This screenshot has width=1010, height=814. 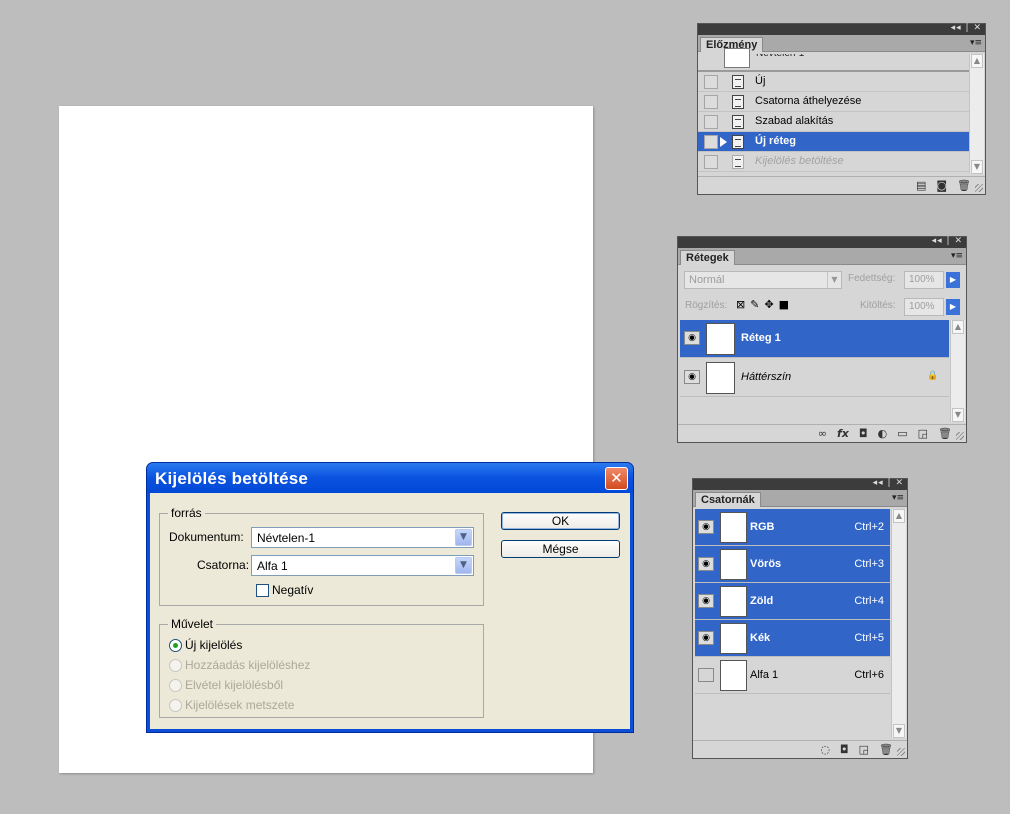 What do you see at coordinates (822, 433) in the screenshot?
I see `link-icon: ∞` at bounding box center [822, 433].